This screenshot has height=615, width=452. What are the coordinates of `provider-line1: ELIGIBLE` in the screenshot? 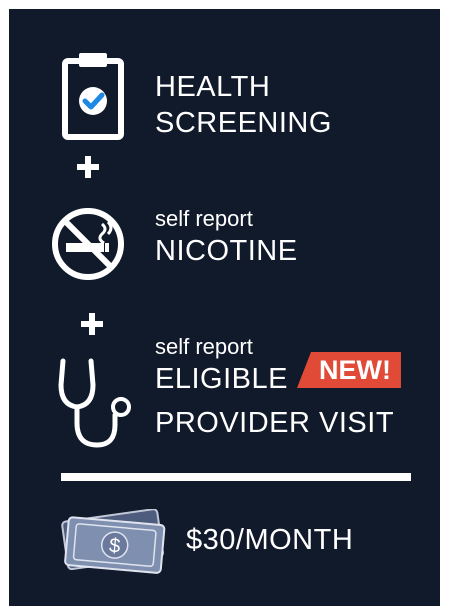 It's located at (221, 379).